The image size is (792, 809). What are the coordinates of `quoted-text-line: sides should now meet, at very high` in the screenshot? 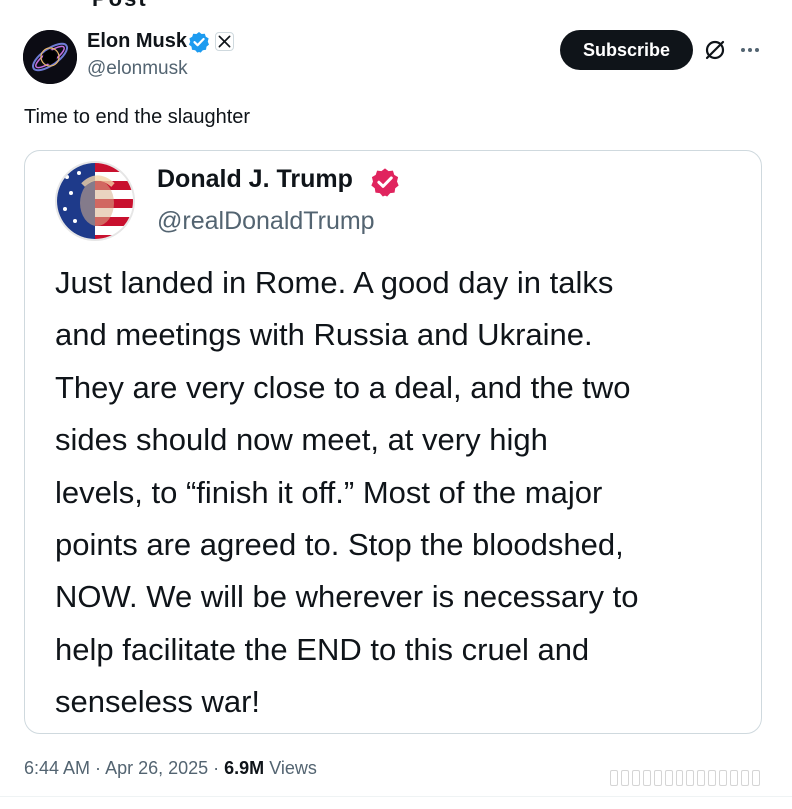 It's located at (301, 440).